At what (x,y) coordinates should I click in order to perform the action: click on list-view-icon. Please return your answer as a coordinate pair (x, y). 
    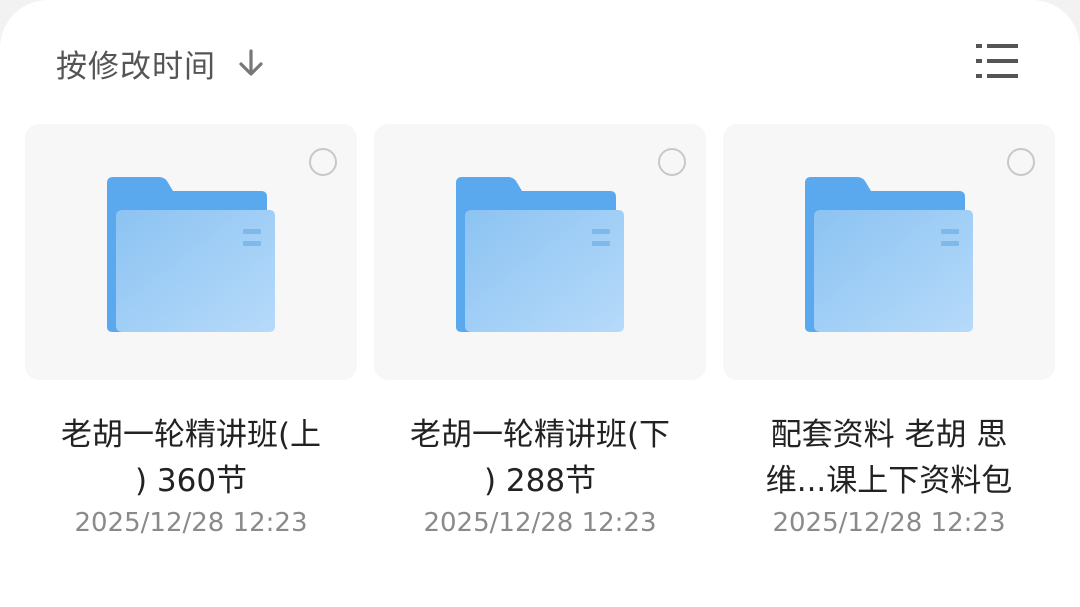
    Looking at the image, I should click on (997, 61).